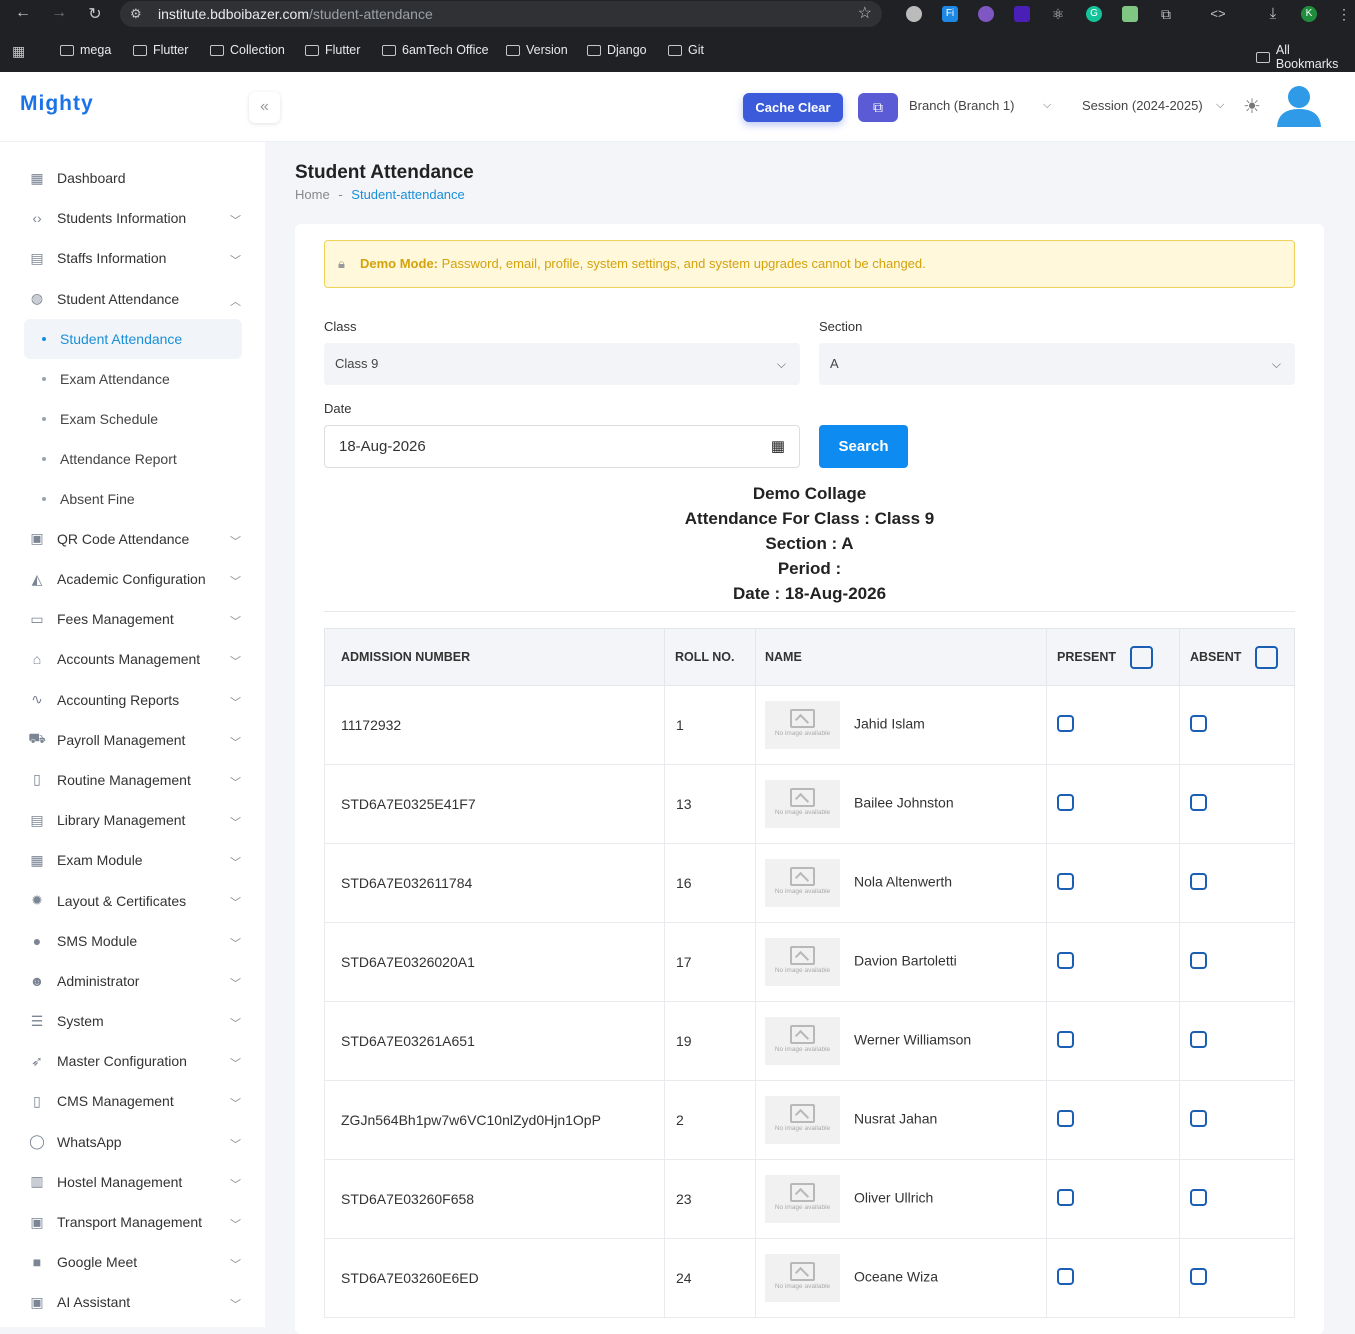 The height and width of the screenshot is (1334, 1355). What do you see at coordinates (132, 820) in the screenshot?
I see `sidebar-item-library-management: ▤ Library Management ﹀` at bounding box center [132, 820].